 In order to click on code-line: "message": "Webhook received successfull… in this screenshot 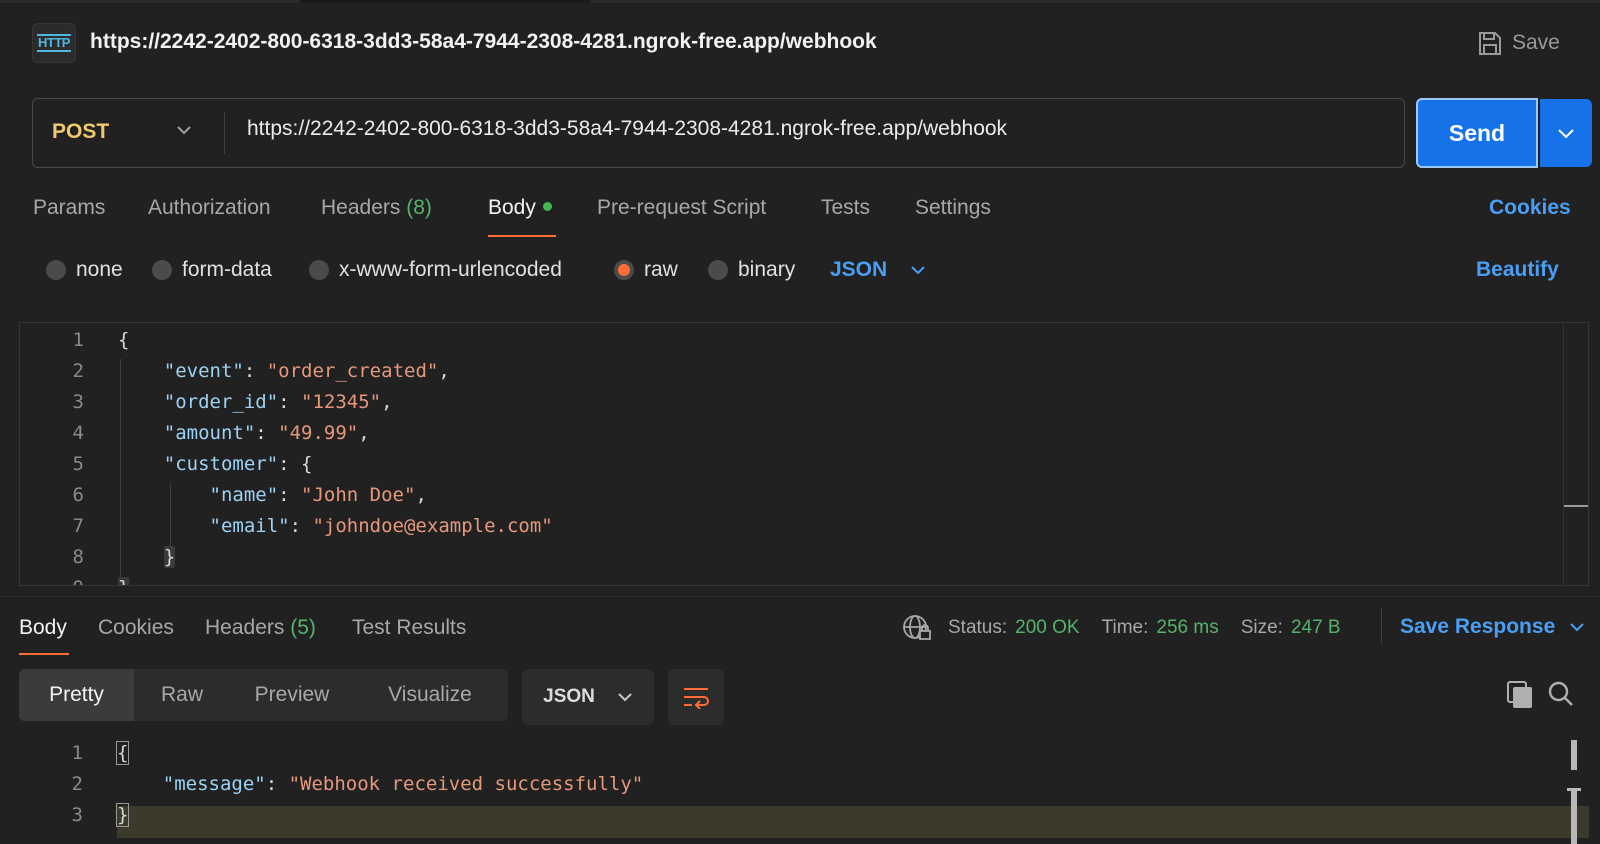, I will do `click(403, 784)`.